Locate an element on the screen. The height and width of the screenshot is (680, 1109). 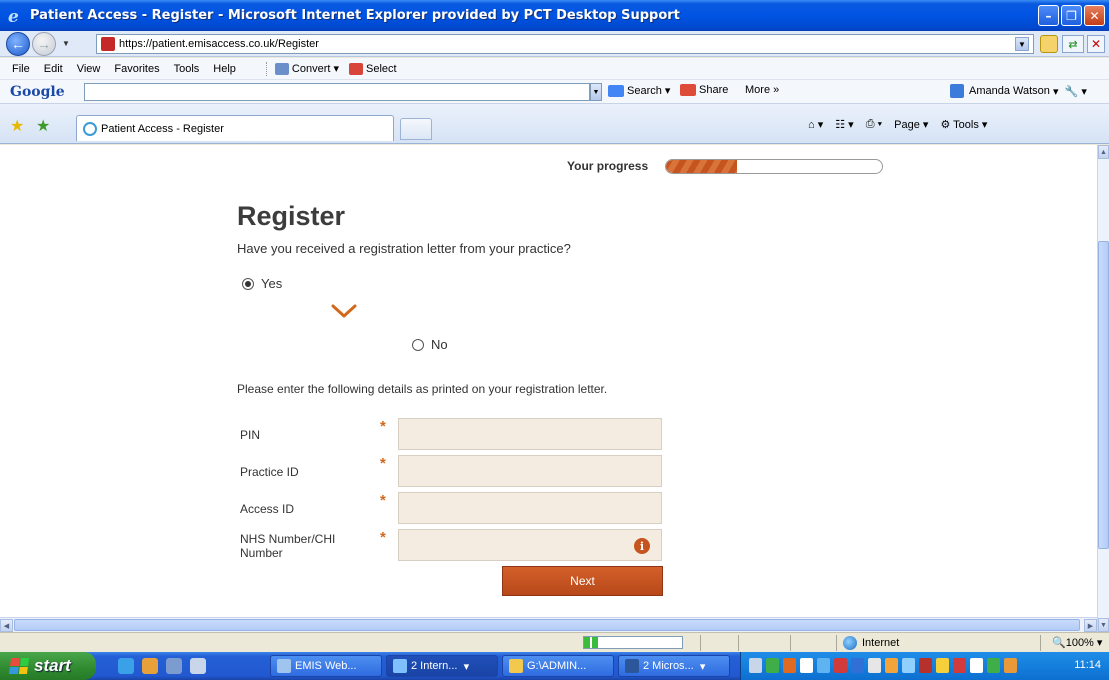
favorites-star-icon: ★ is located at coordinates (17, 126).